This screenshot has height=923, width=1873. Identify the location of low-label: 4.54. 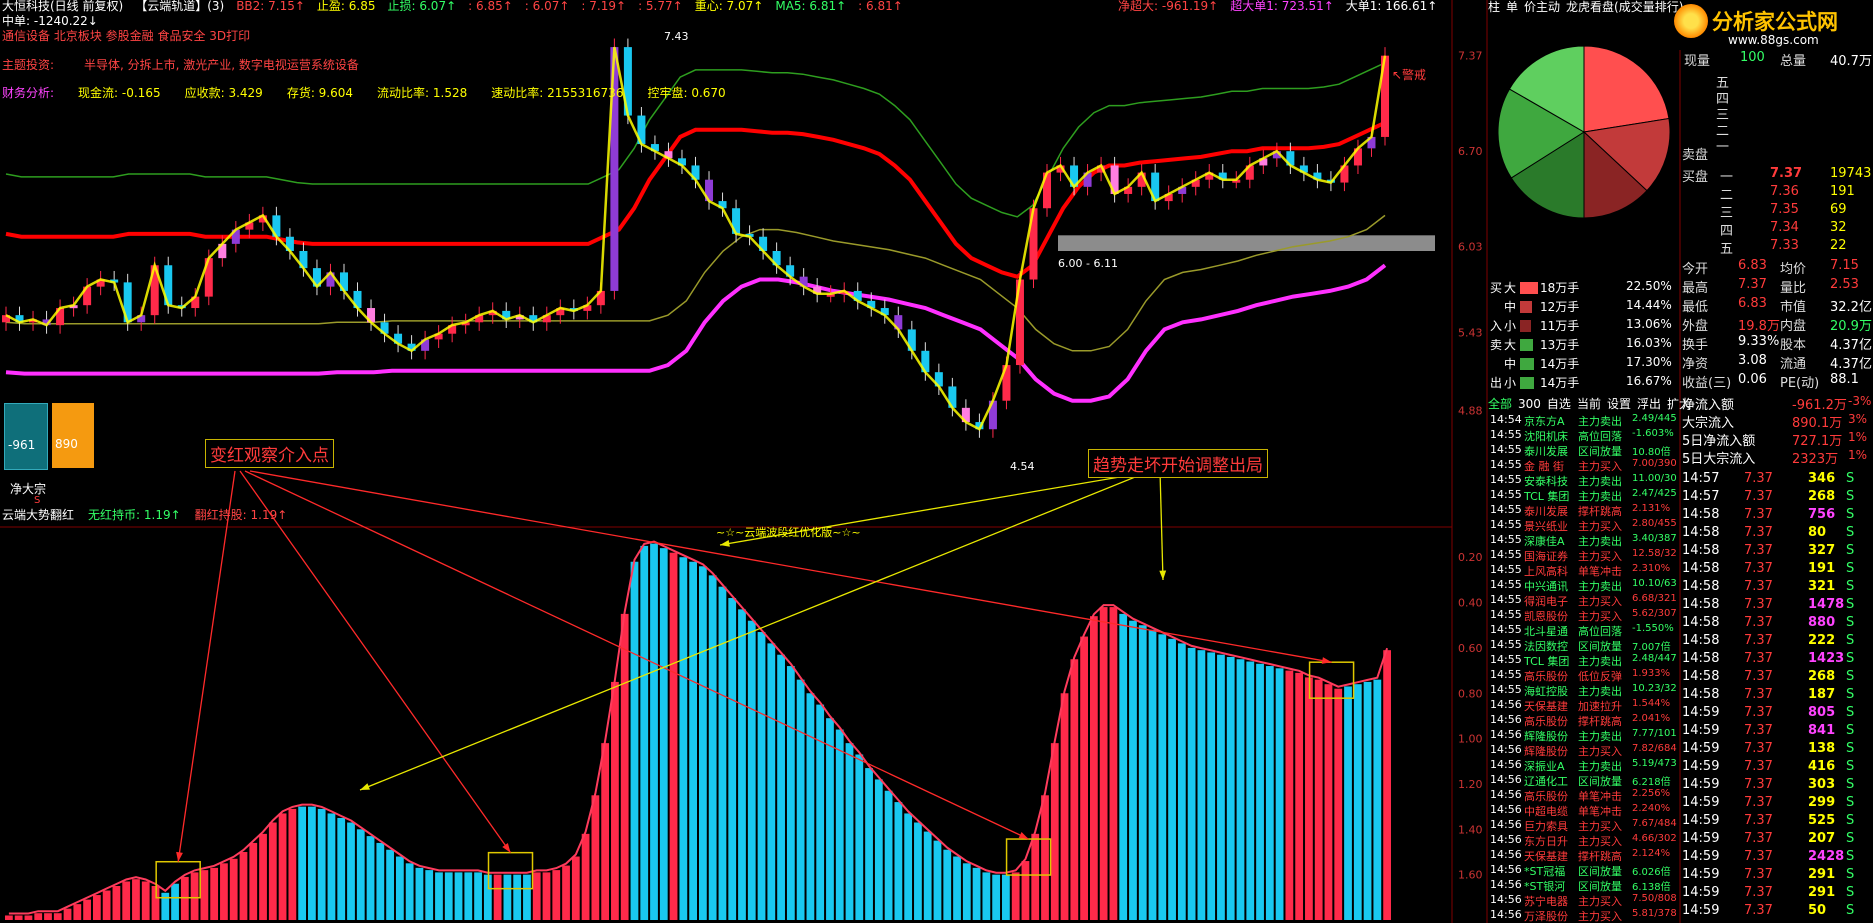
(1022, 466).